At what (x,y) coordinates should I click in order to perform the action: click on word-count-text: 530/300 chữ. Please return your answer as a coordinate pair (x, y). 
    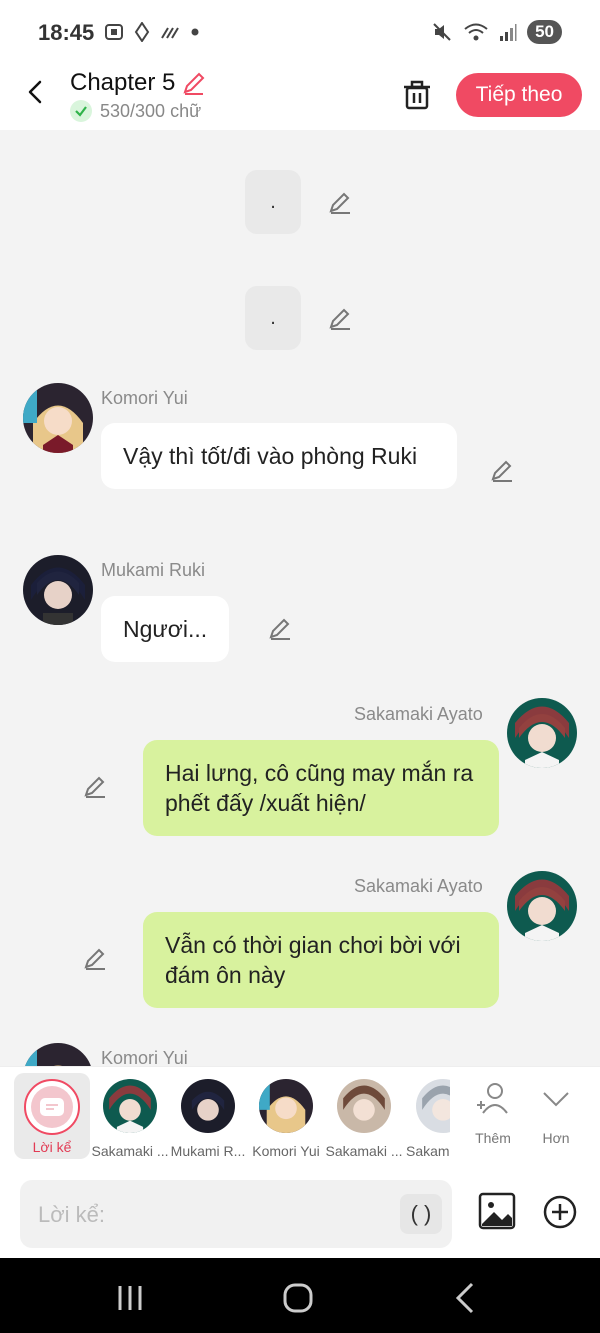
    Looking at the image, I should click on (151, 110).